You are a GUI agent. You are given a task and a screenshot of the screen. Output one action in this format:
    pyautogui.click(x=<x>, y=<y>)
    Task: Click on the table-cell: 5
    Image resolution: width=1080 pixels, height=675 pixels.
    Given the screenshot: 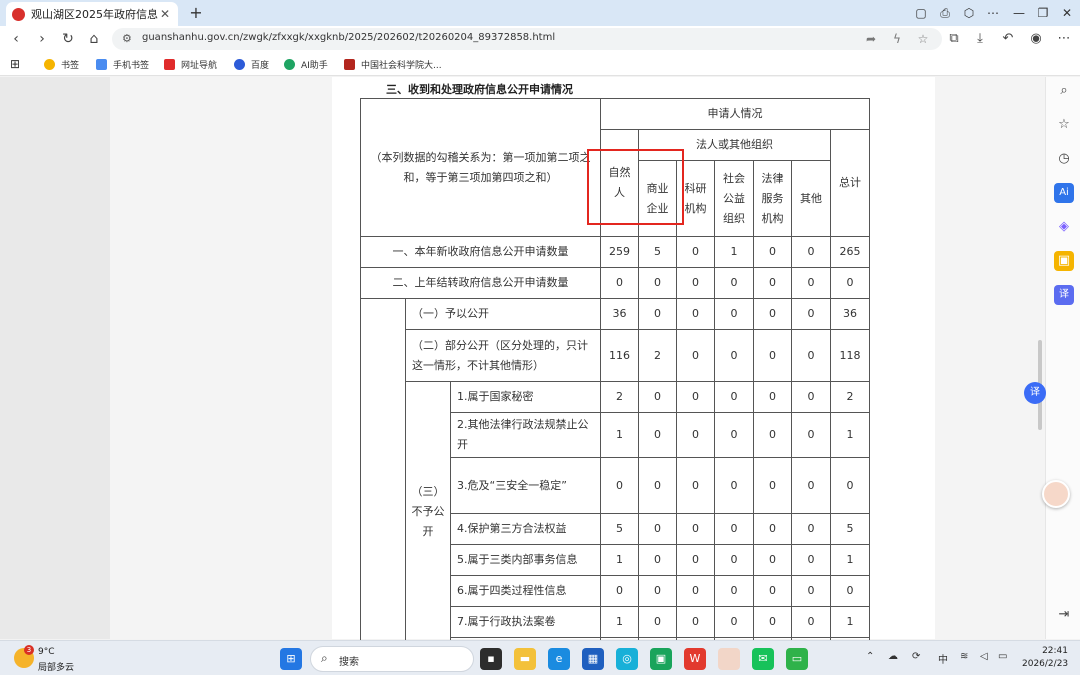 What is the action you would take?
    pyautogui.click(x=657, y=252)
    